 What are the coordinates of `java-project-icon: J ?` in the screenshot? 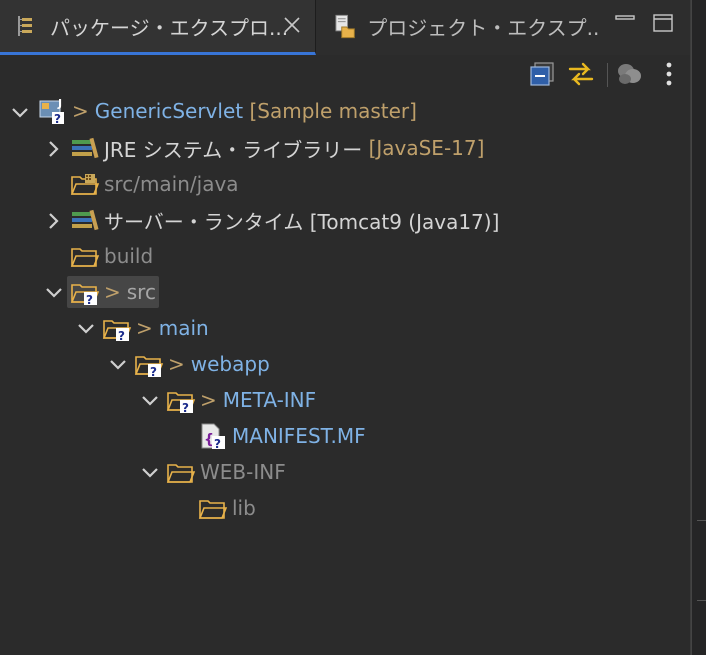 It's located at (51, 111).